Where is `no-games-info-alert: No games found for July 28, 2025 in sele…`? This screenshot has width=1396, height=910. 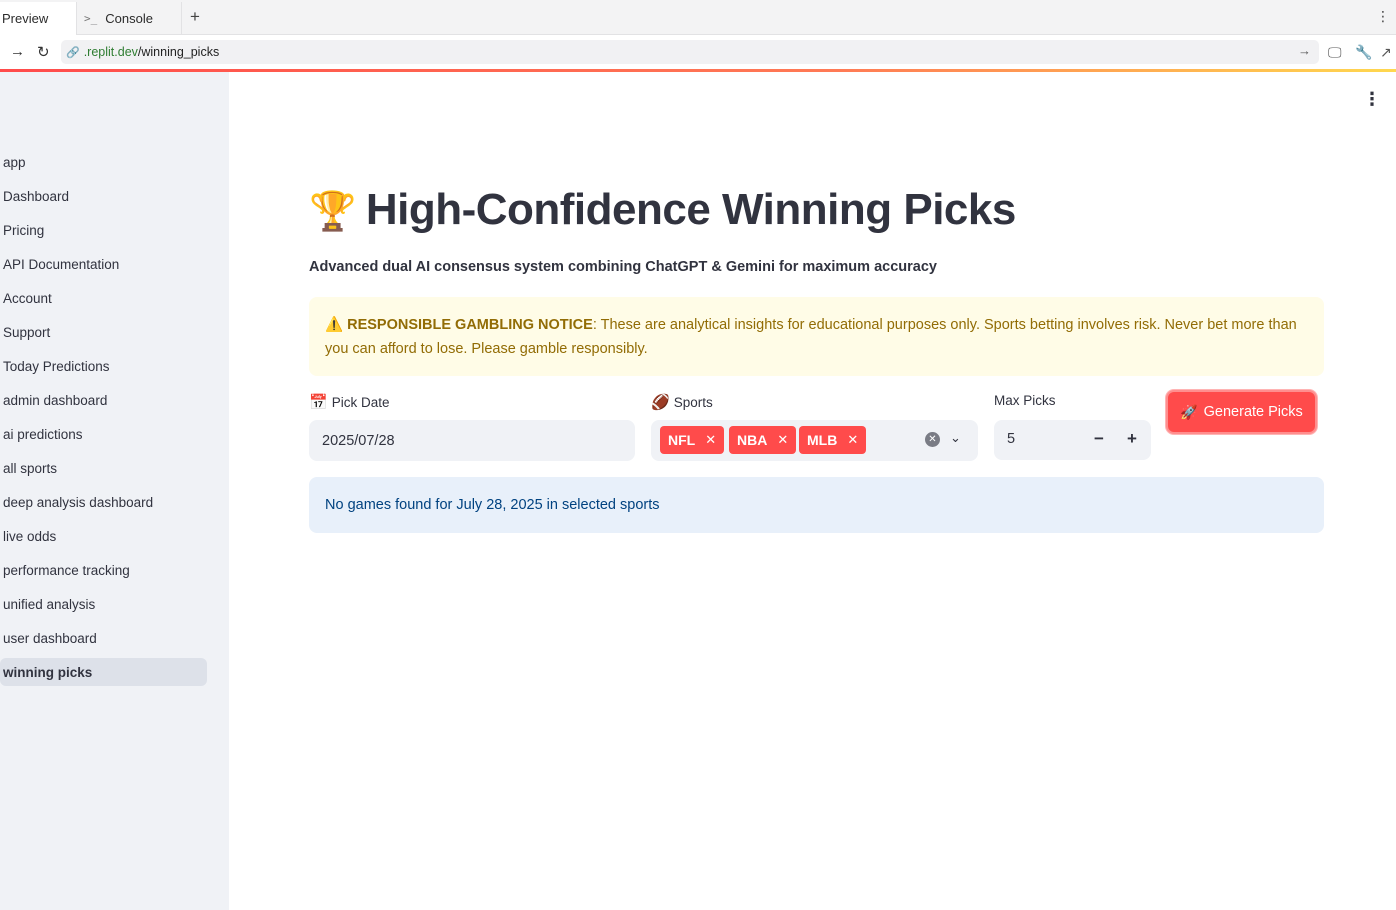
no-games-info-alert: No games found for July 28, 2025 in sele… is located at coordinates (816, 505).